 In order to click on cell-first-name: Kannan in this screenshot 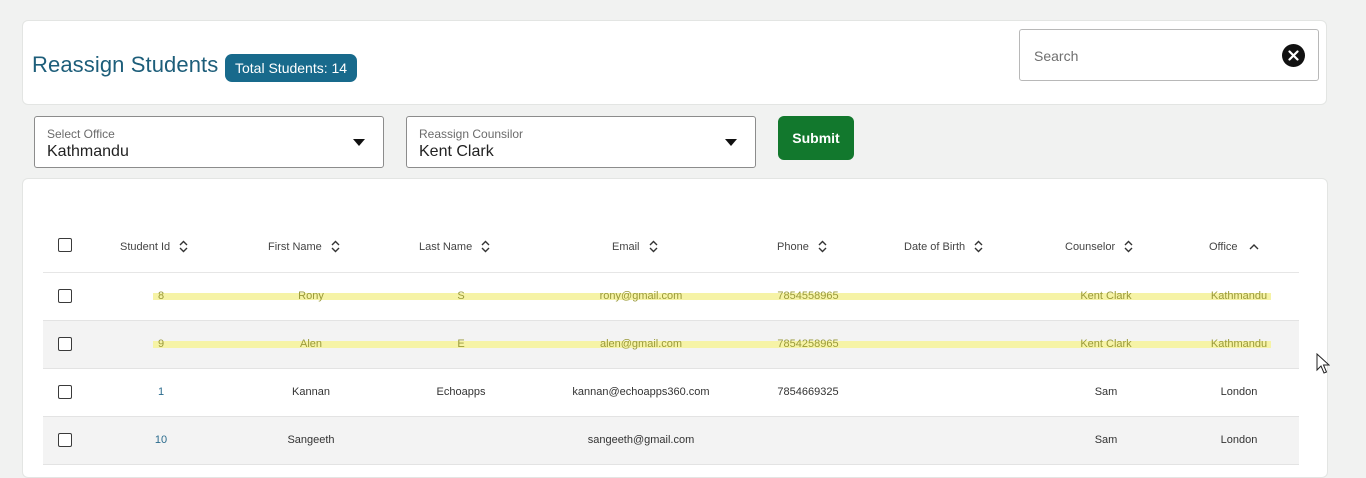, I will do `click(311, 392)`.